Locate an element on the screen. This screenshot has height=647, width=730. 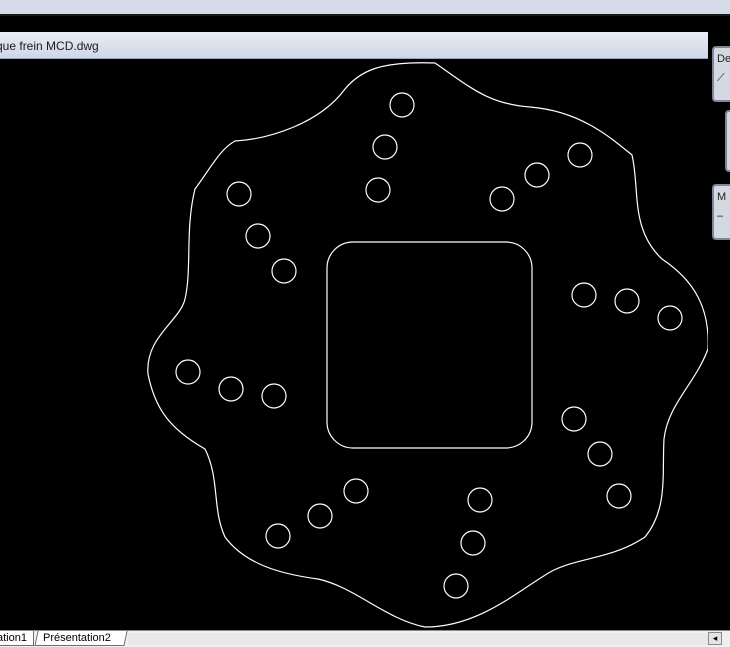
pencil-icon: ⟋ is located at coordinates (721, 78).